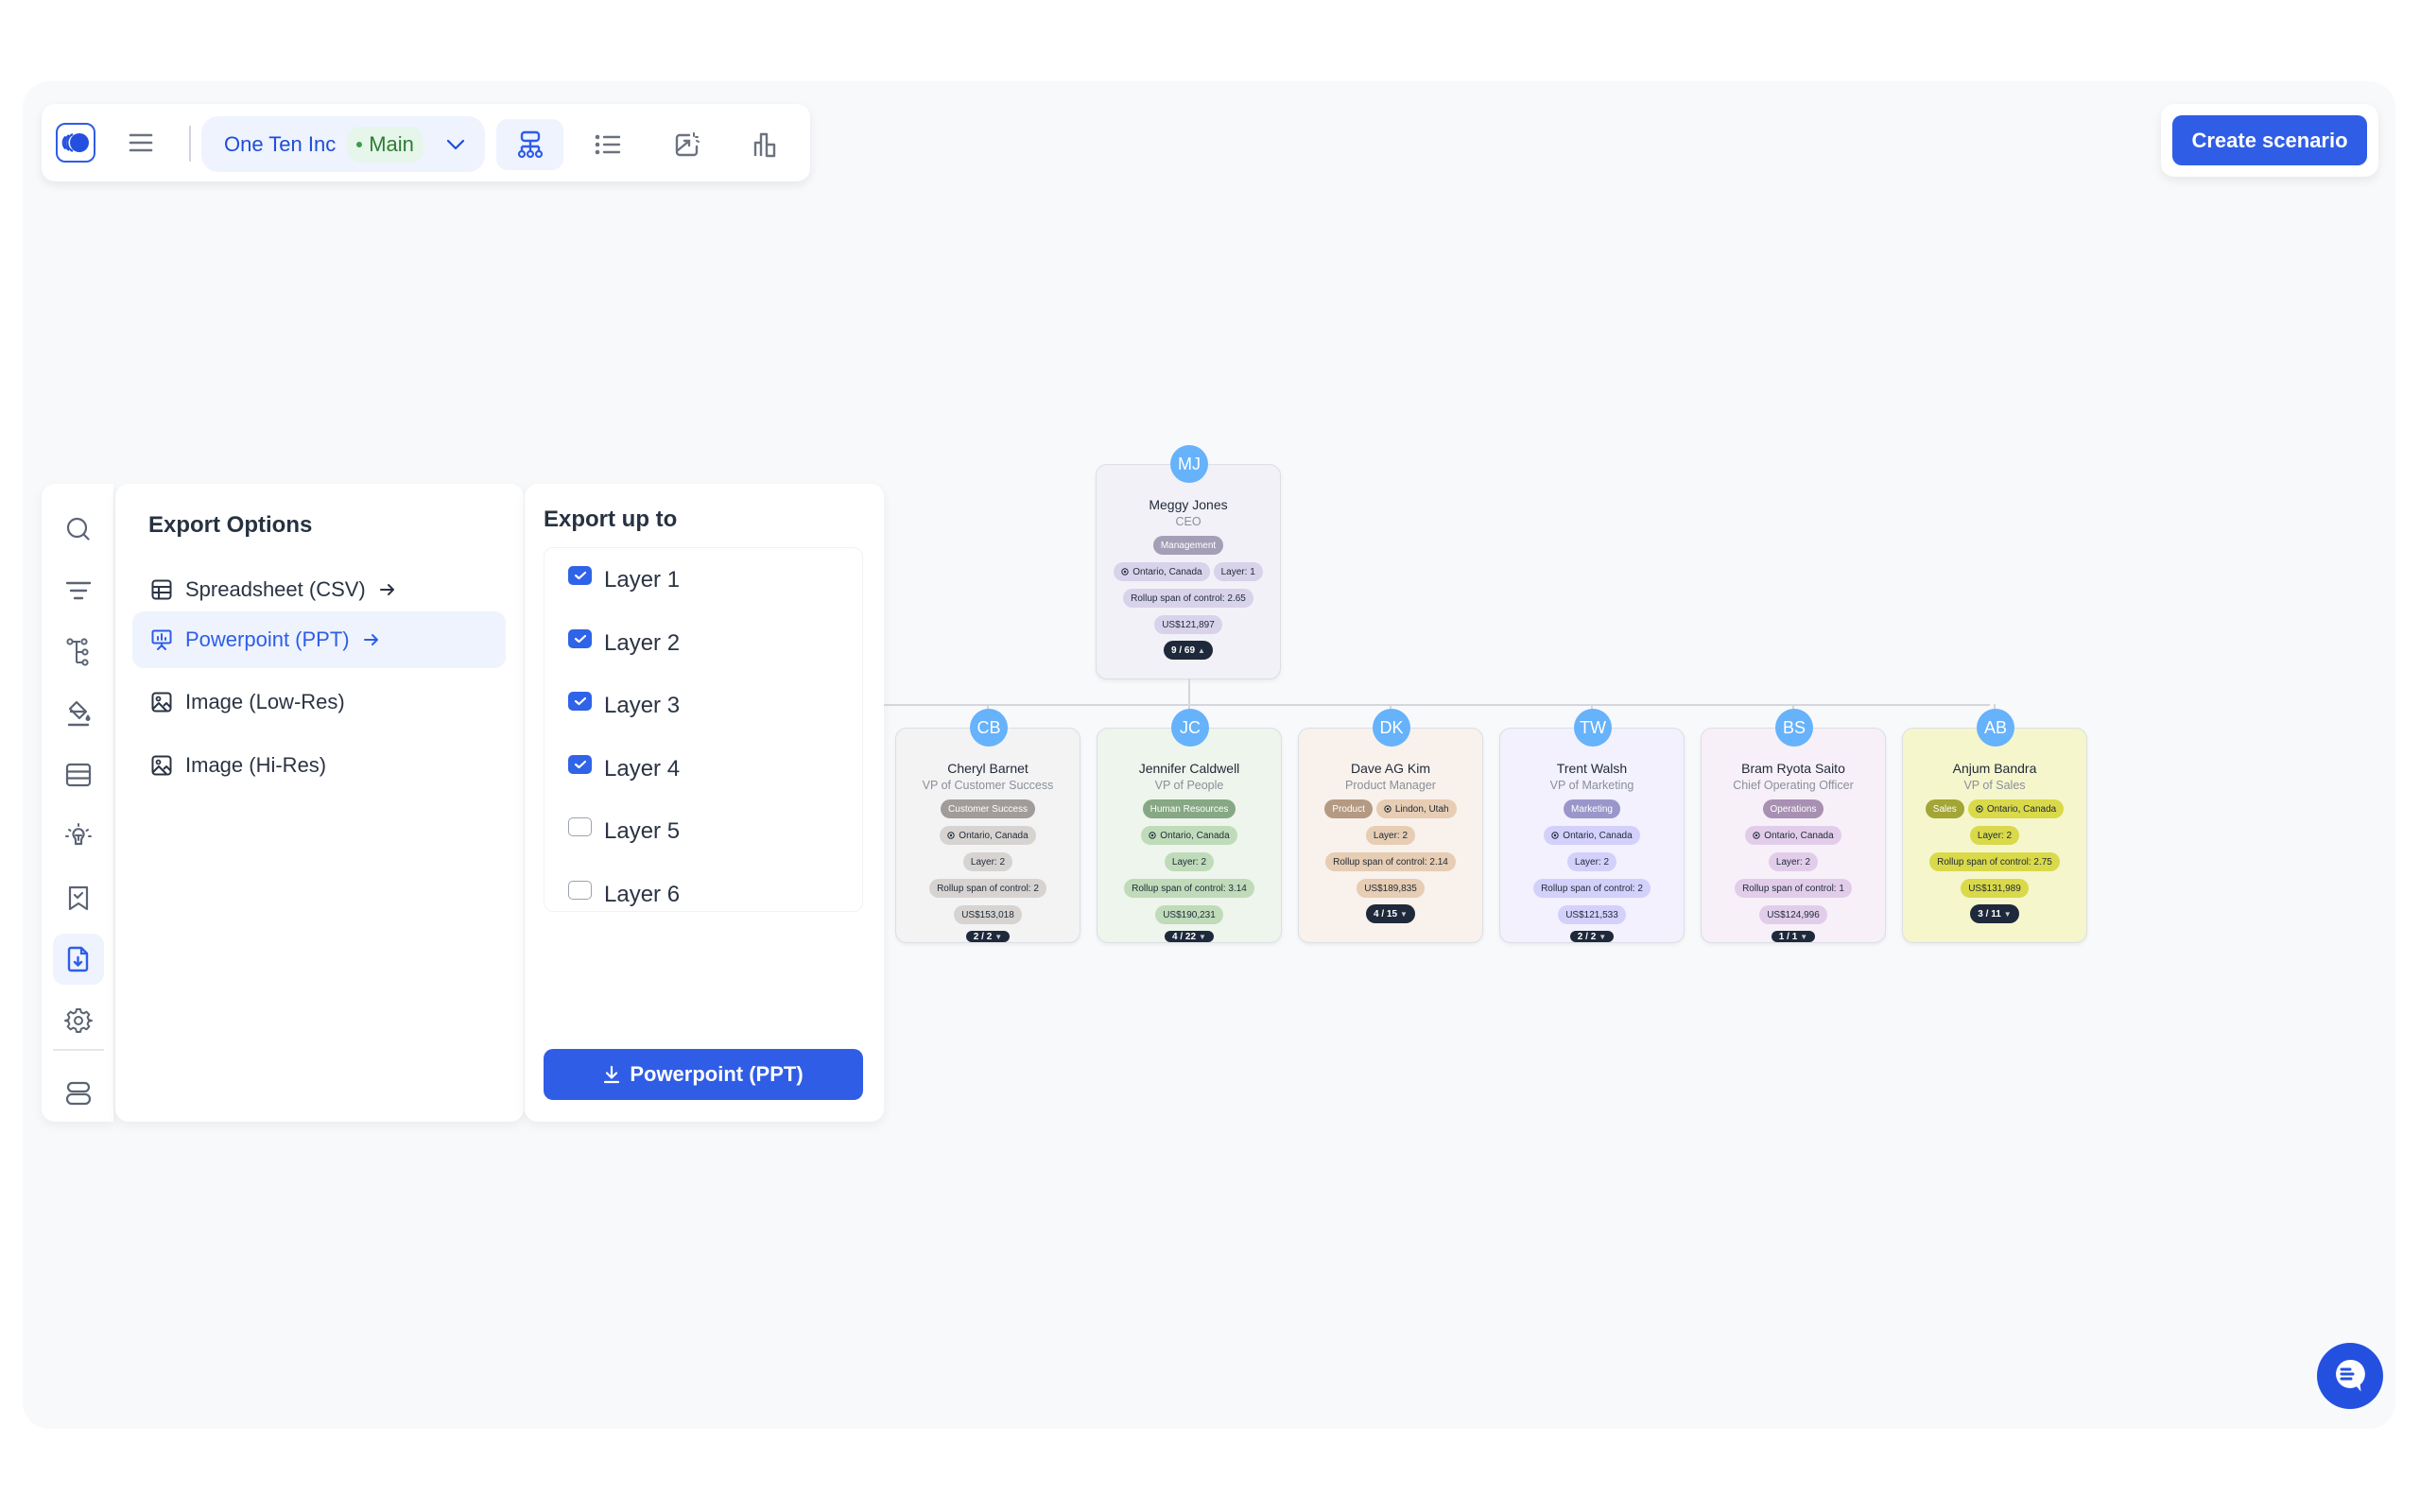  Describe the element at coordinates (642, 894) in the screenshot. I see `layer-label: Layer 6` at that location.